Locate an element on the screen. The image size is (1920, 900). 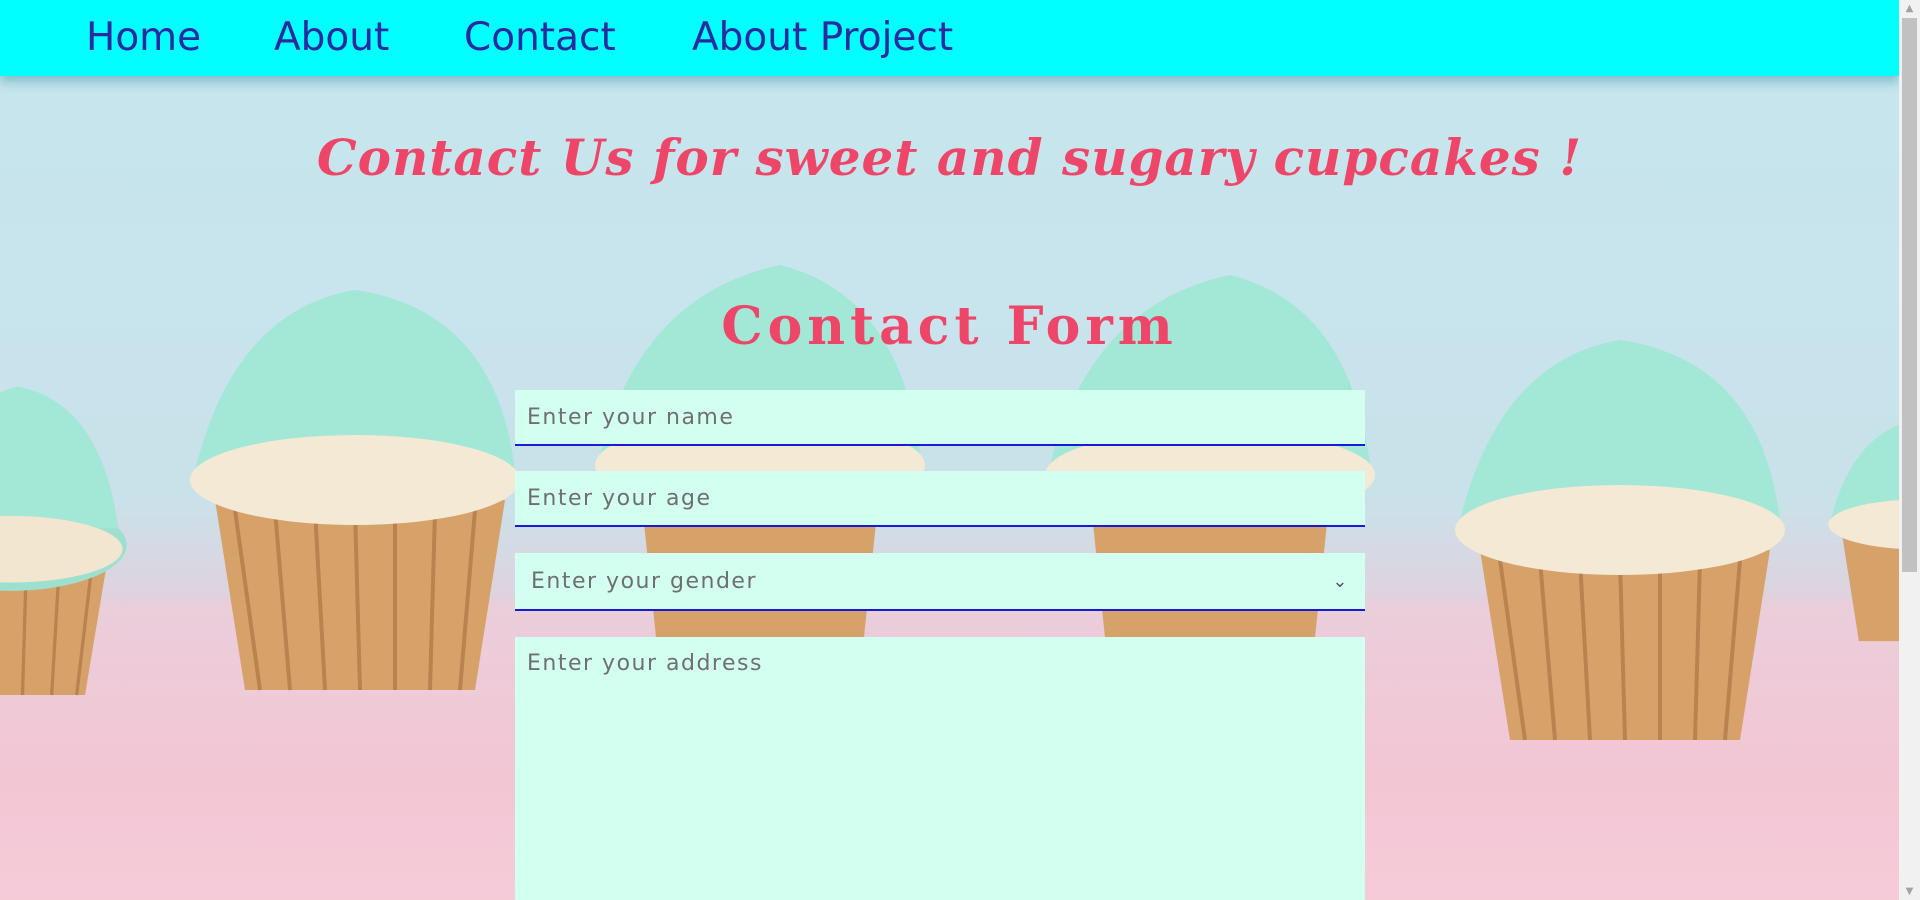
contact-form-title: Contact Form is located at coordinates (949, 326).